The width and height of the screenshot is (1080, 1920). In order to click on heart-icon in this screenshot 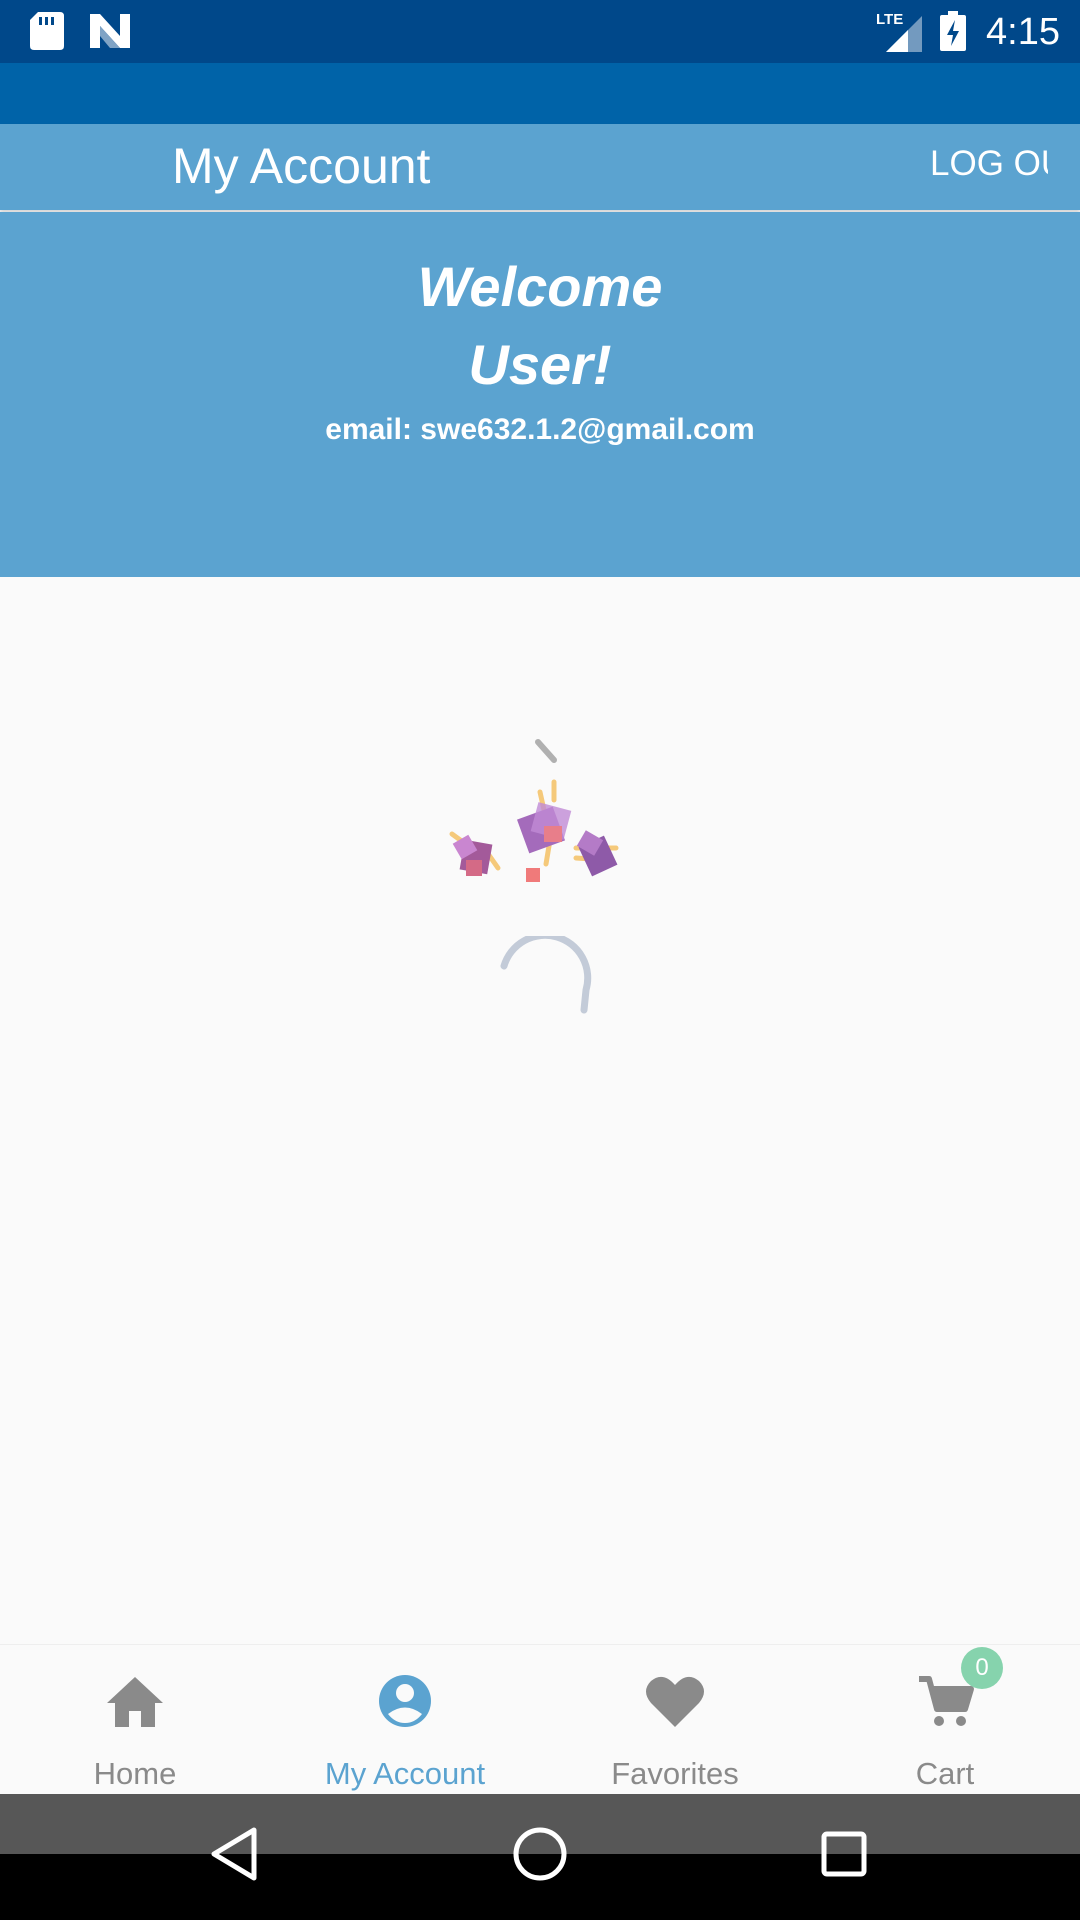, I will do `click(675, 1701)`.